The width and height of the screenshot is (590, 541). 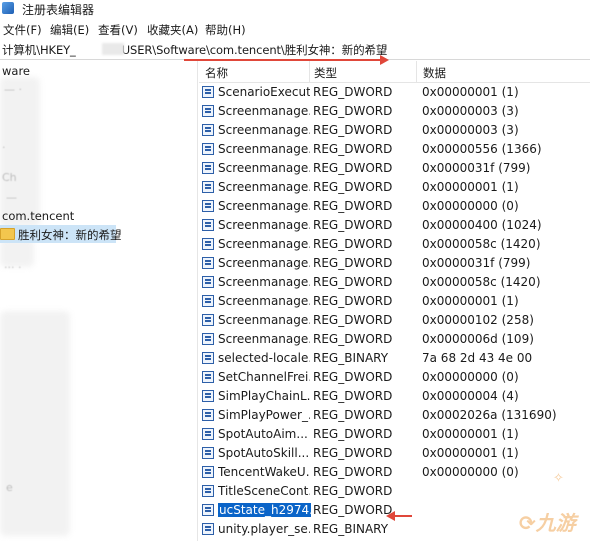 What do you see at coordinates (478, 320) in the screenshot?
I see `value-data: 0x00000102 (258)` at bounding box center [478, 320].